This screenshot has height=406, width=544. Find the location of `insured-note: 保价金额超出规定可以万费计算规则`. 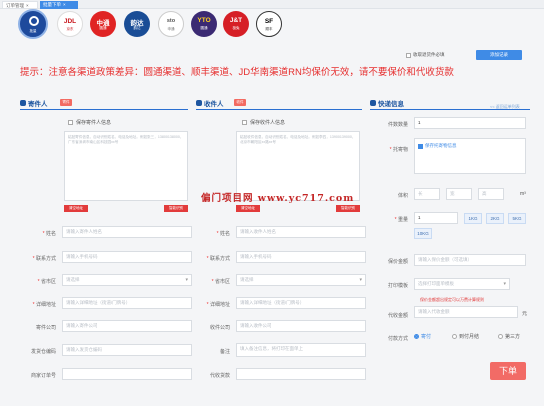

insured-note: 保价金额超出规定可以万费计算规则 is located at coordinates (452, 299).